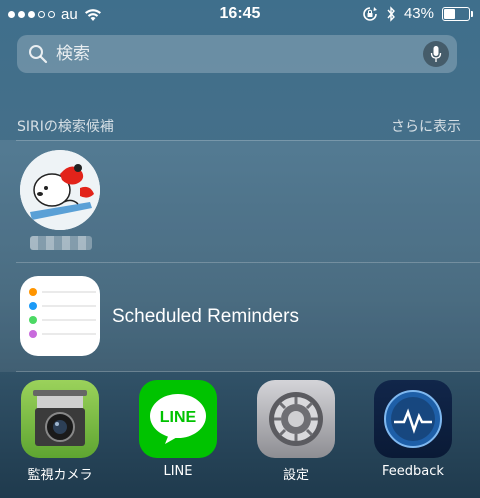 The image size is (480, 498). I want to click on battery-percent: 43%, so click(418, 13).